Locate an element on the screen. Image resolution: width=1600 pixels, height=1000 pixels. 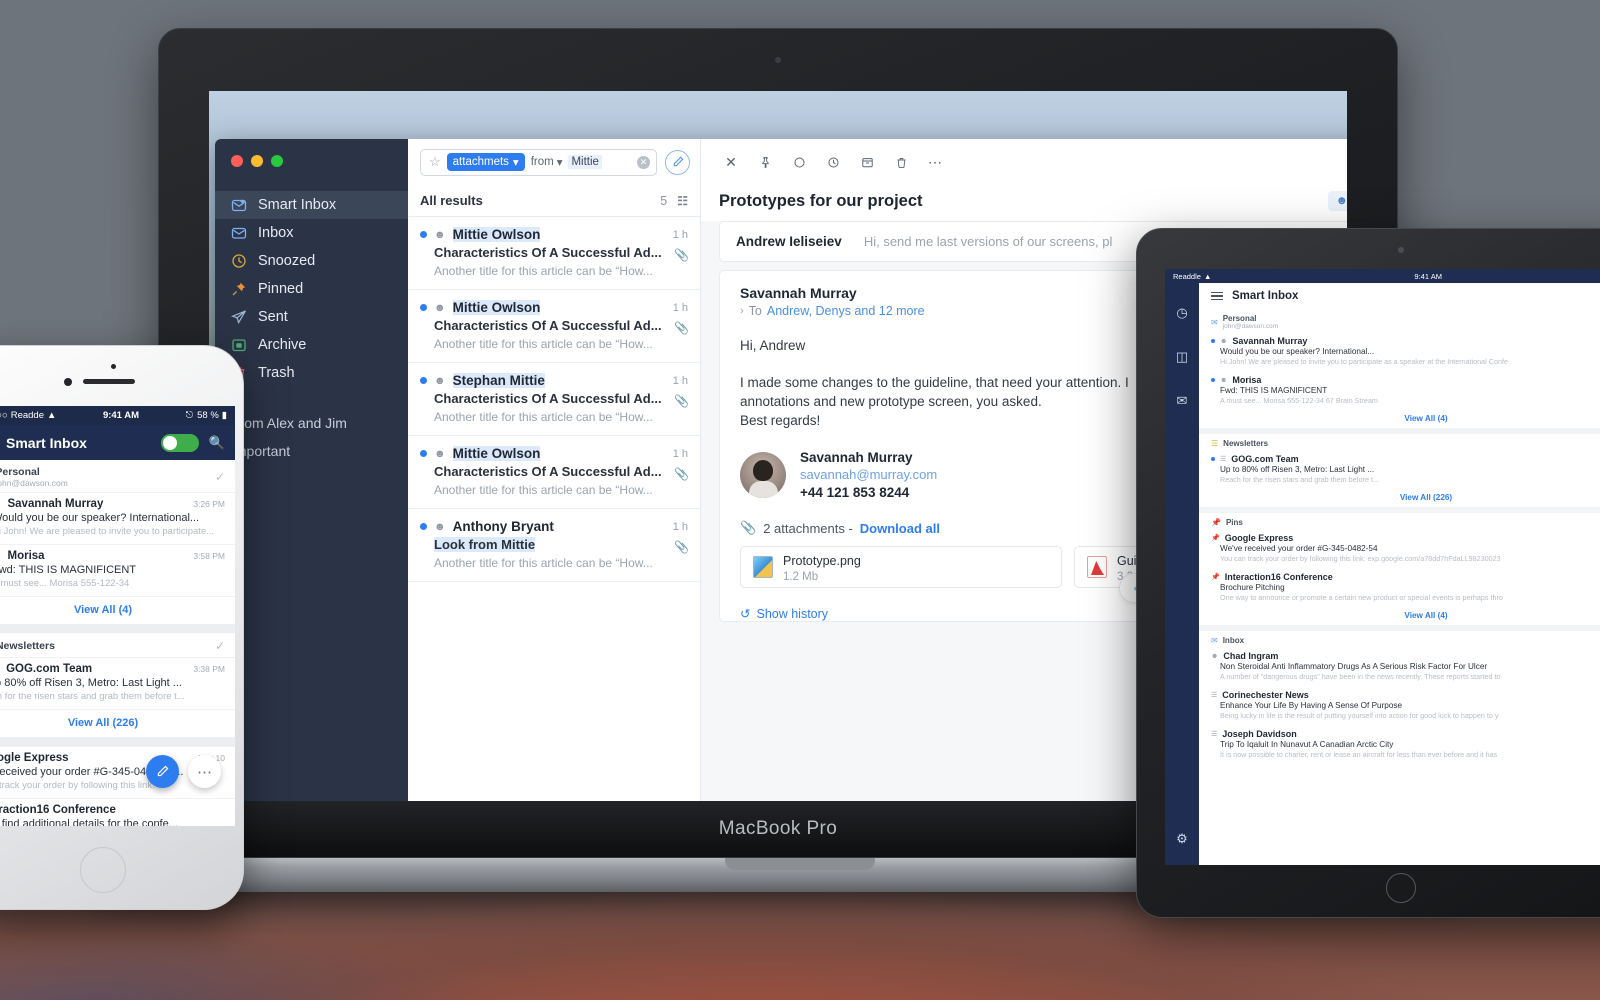
search-token-attachments: attachmets ▾ is located at coordinates (485, 162).